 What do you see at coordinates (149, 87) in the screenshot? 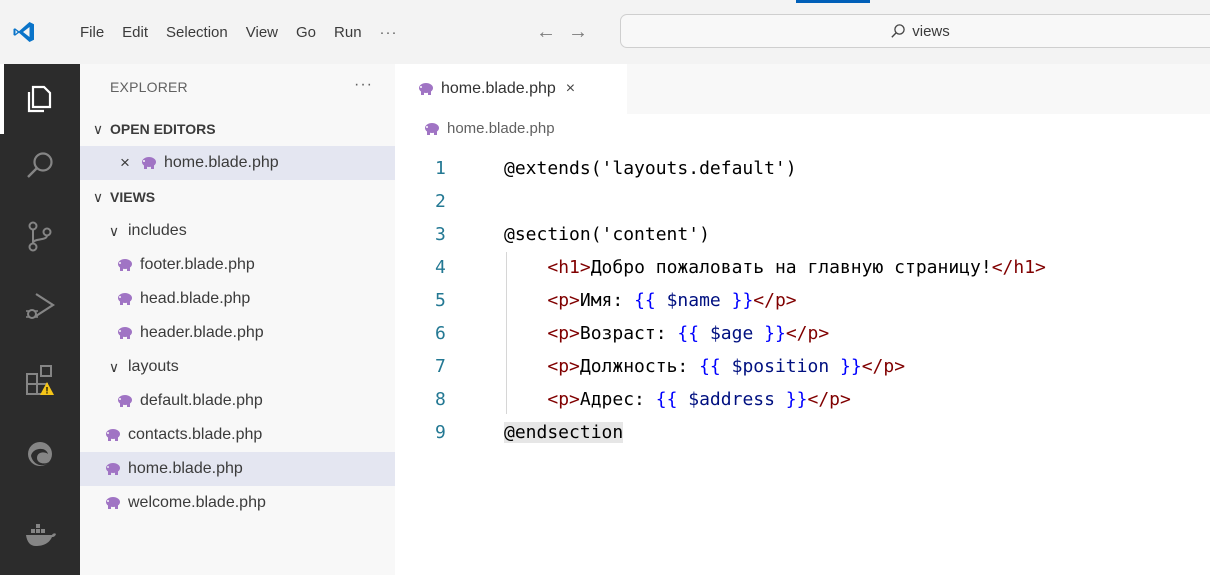
I see `sidebar-title: EXPLORER` at bounding box center [149, 87].